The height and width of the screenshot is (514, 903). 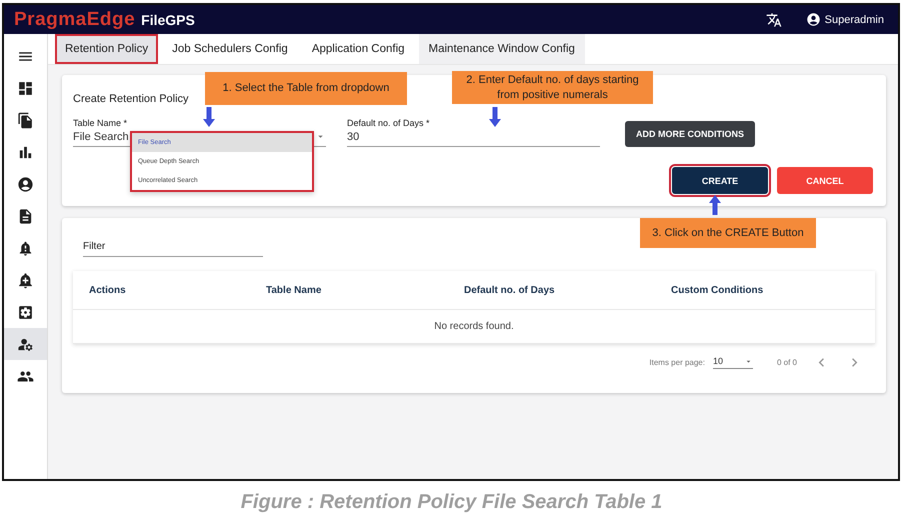 I want to click on column-header: Default no. of Days, so click(x=510, y=290).